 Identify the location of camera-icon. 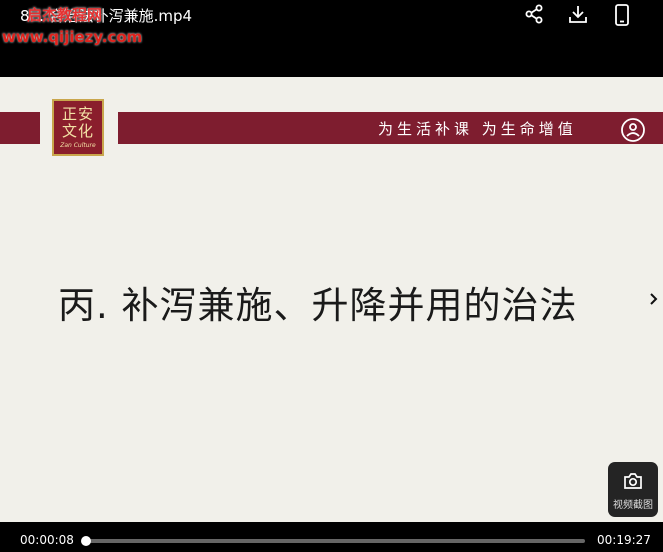
(633, 481).